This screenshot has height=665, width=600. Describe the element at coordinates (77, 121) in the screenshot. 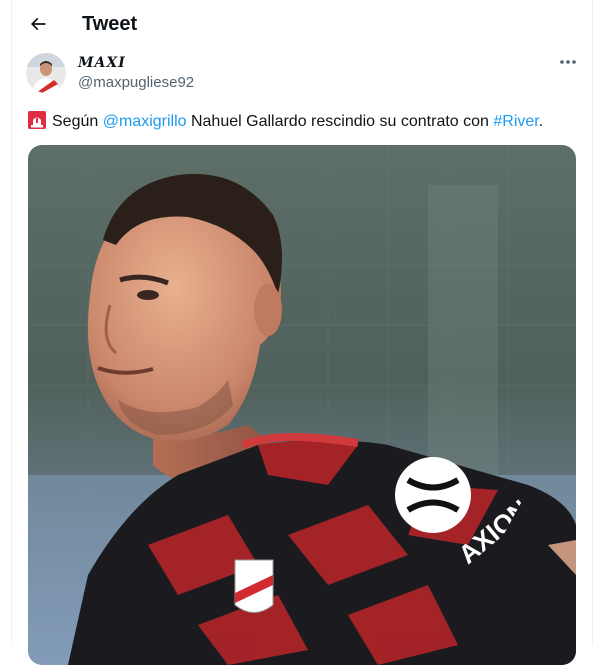

I see `tweet-text-part: Según` at that location.